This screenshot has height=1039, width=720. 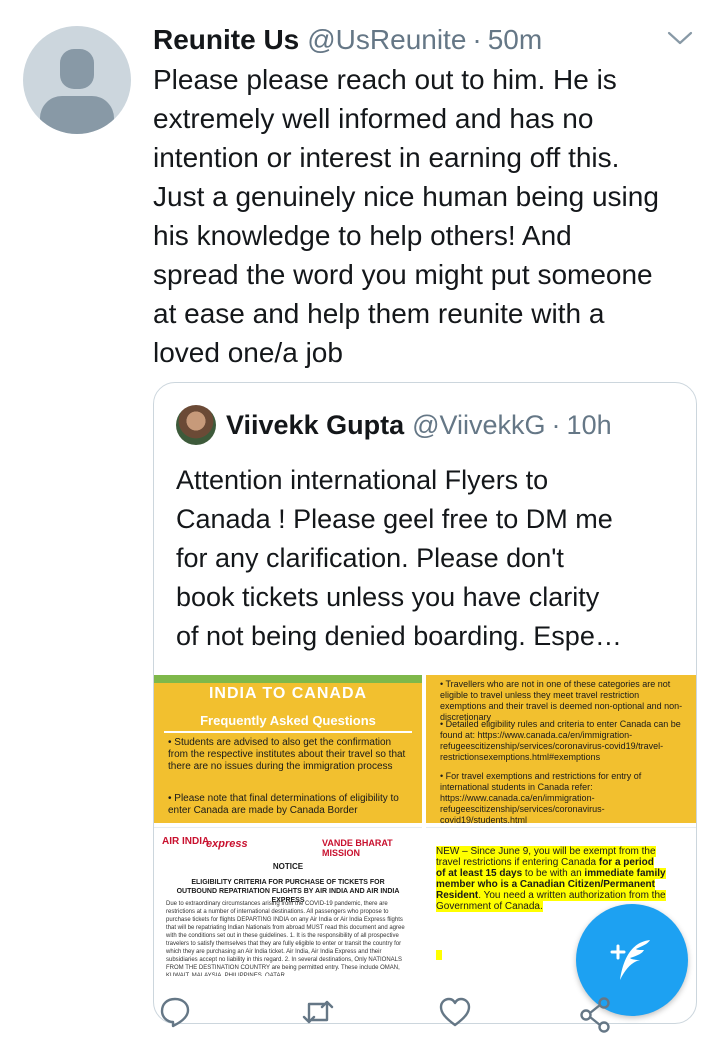 I want to click on quoted-timestamp: 10h, so click(x=589, y=425).